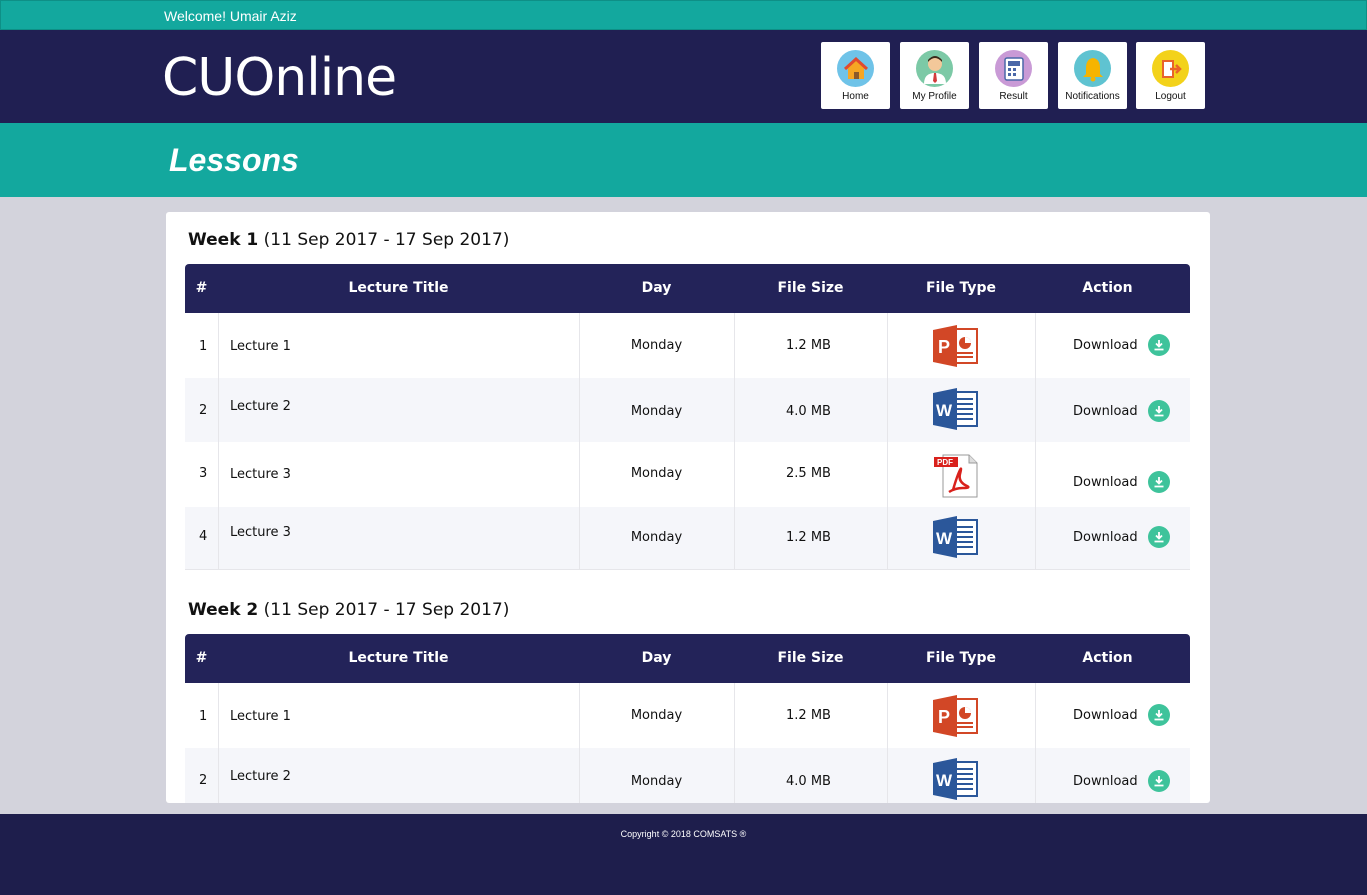  What do you see at coordinates (203, 536) in the screenshot?
I see `row-num: 4` at bounding box center [203, 536].